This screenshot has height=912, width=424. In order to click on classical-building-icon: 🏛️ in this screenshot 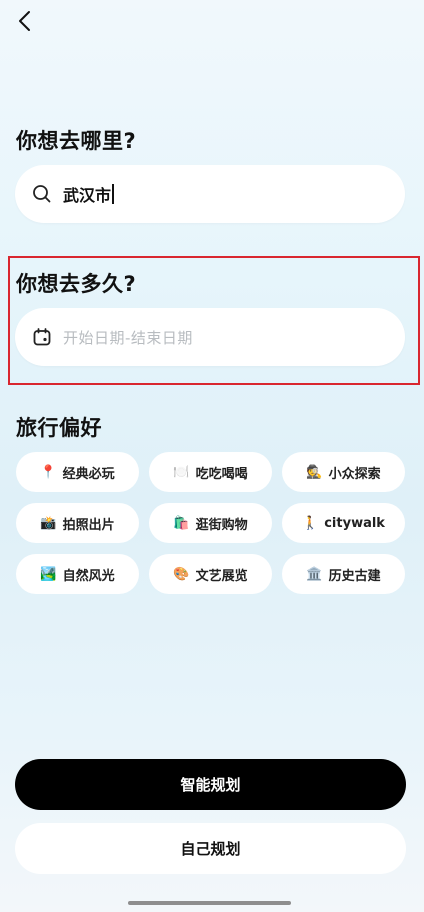, I will do `click(314, 574)`.